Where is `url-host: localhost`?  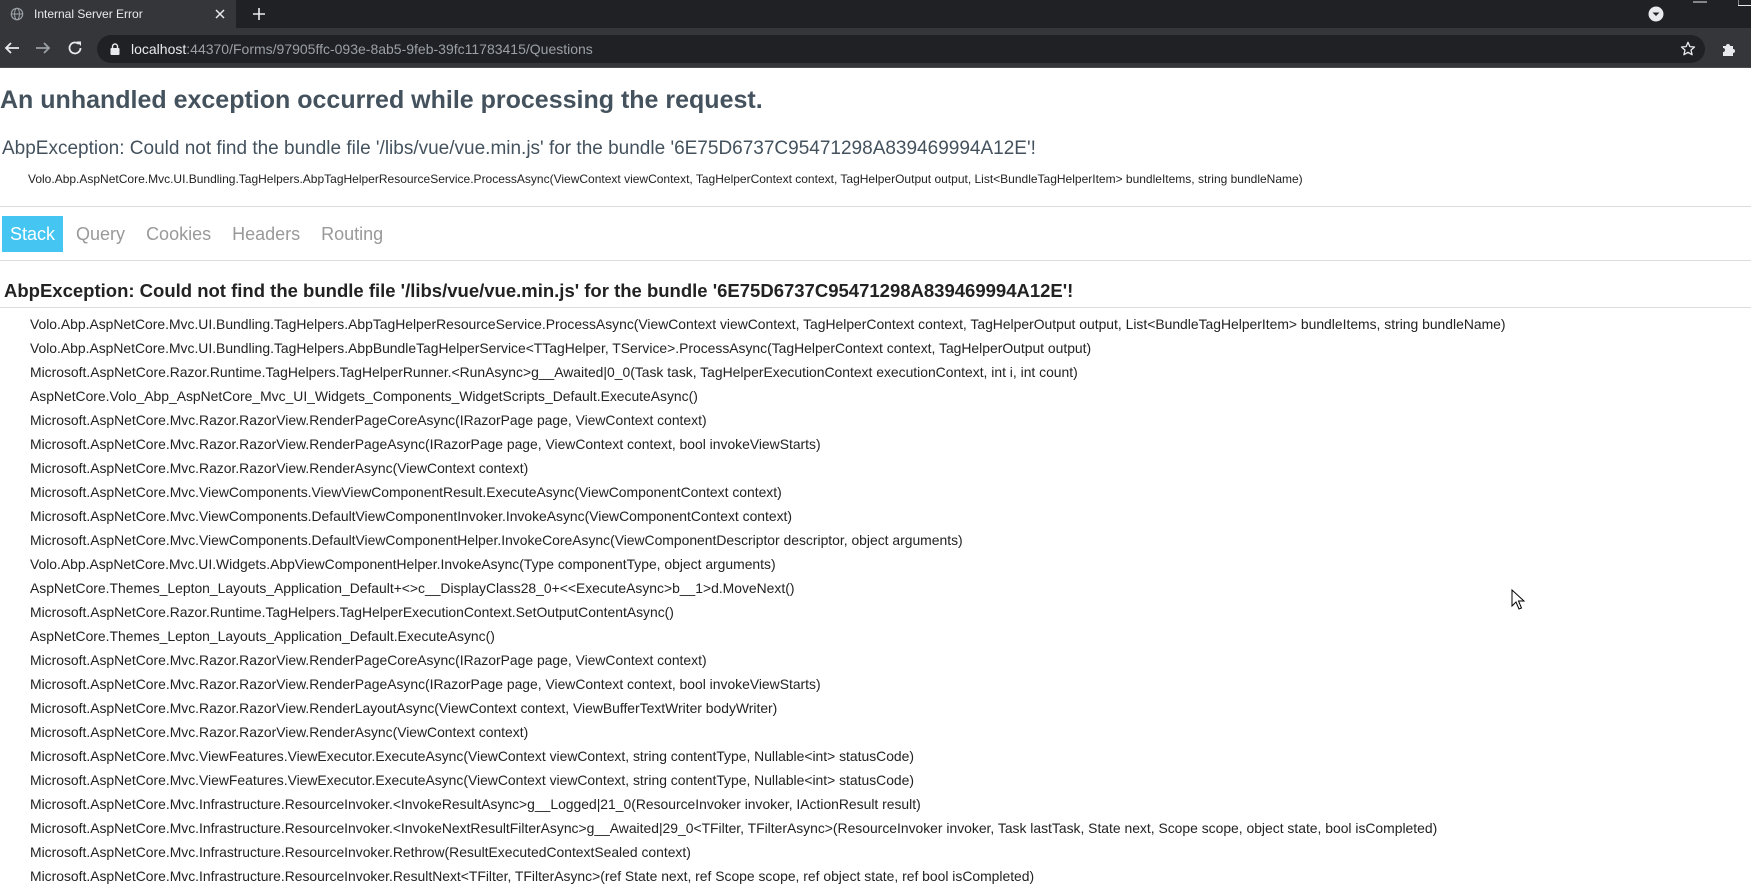
url-host: localhost is located at coordinates (159, 49).